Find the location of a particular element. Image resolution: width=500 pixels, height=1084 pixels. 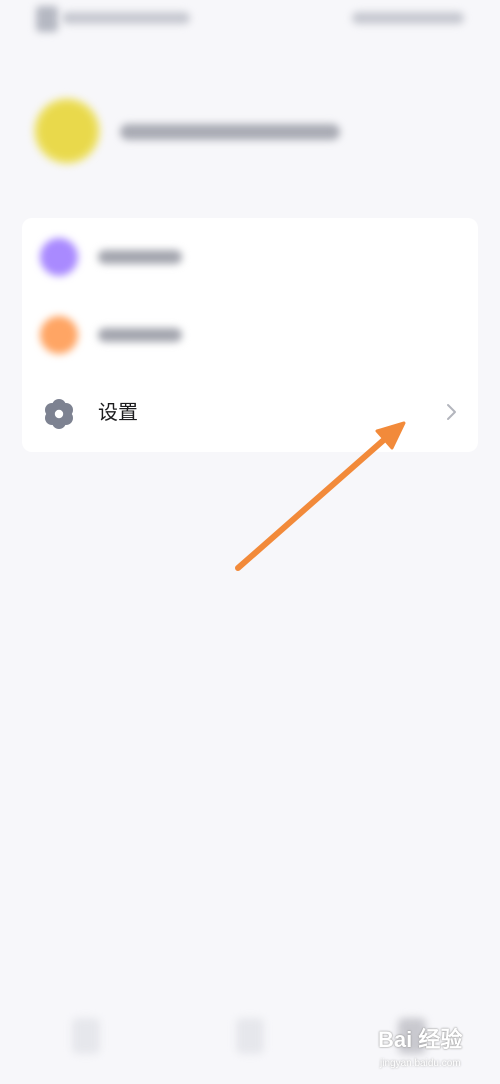

username-blurred is located at coordinates (230, 132).